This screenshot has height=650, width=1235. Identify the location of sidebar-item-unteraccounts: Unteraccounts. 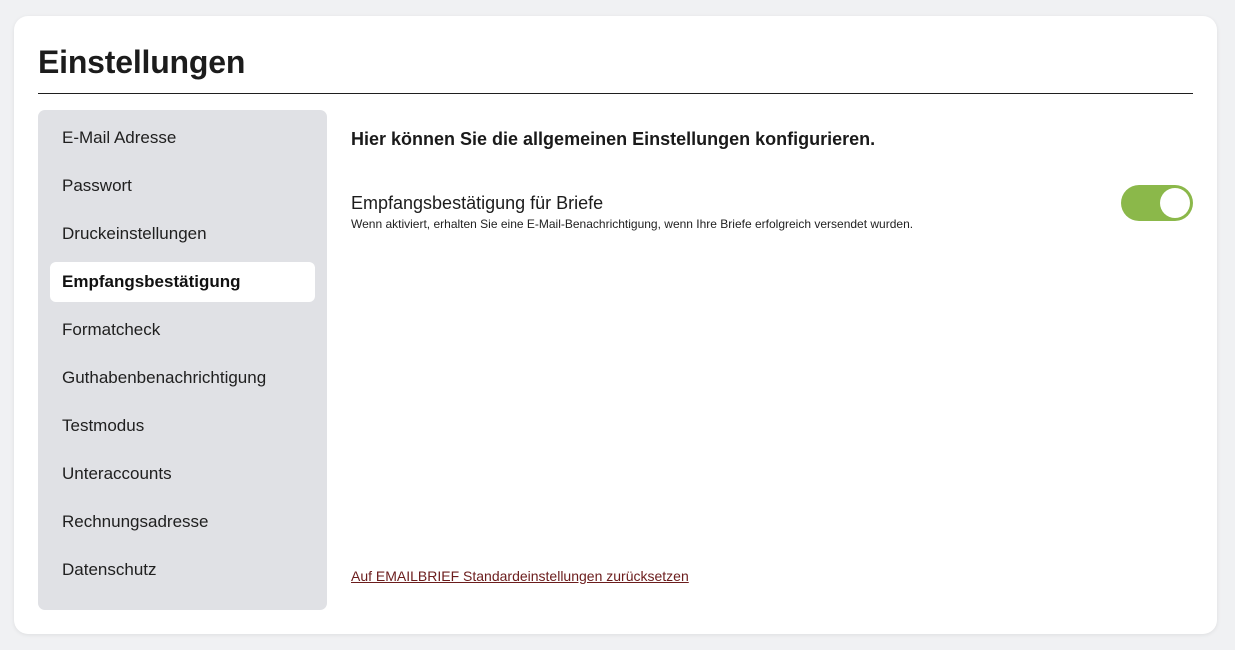
(182, 474).